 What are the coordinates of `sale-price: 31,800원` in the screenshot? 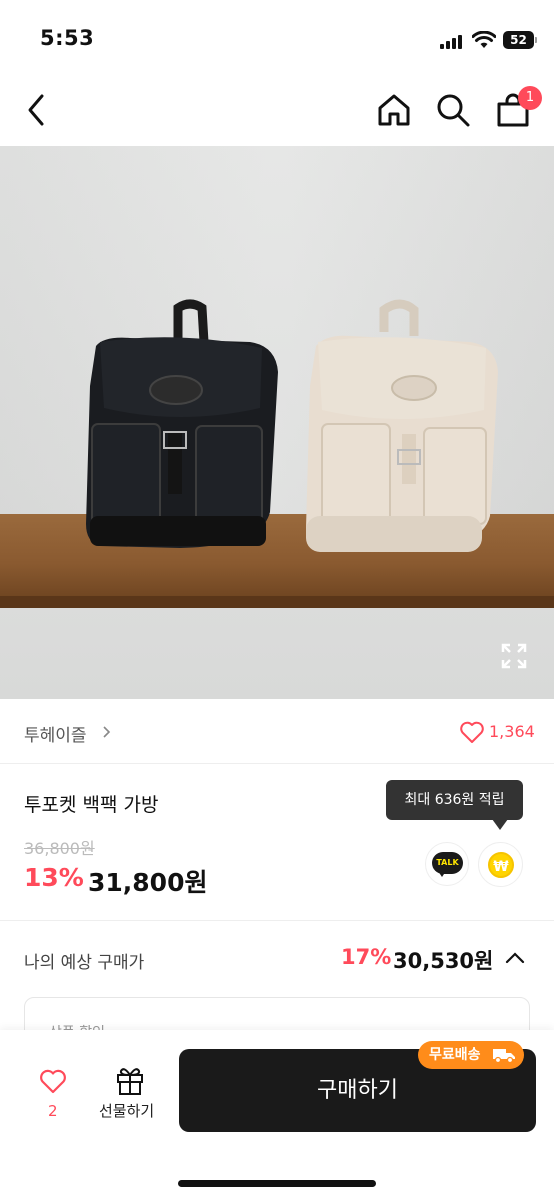 It's located at (148, 882).